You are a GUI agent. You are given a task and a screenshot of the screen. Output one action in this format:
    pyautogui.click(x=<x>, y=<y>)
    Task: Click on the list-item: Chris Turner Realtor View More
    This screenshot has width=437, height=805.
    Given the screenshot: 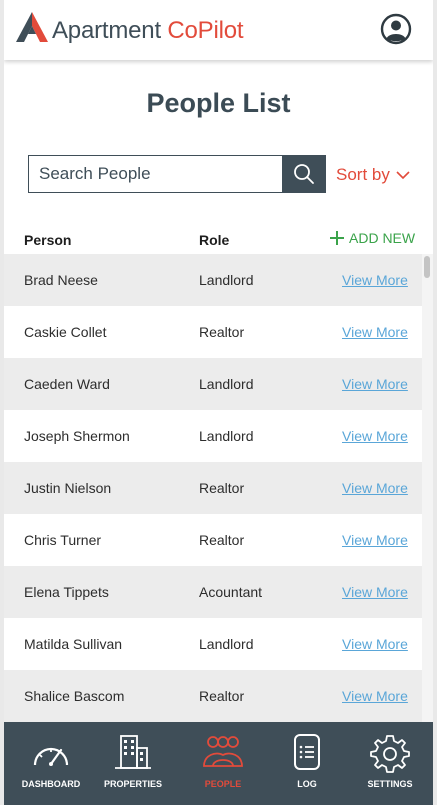 What is the action you would take?
    pyautogui.click(x=213, y=540)
    